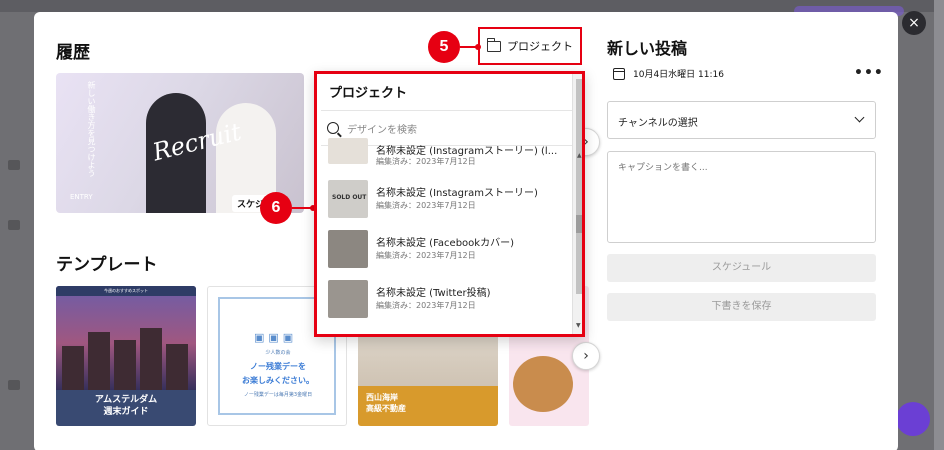 This screenshot has width=944, height=450. Describe the element at coordinates (433, 293) in the screenshot. I see `design-name: 名称未設定 (Twitter投稿)` at that location.